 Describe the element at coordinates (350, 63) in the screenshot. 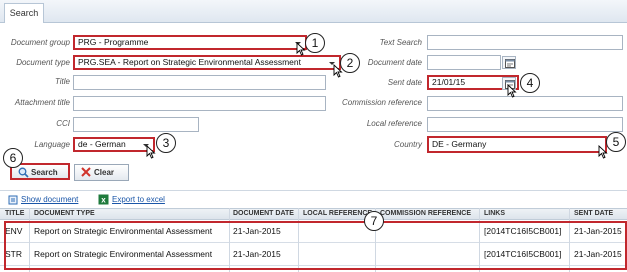

I see `callout-2: 2` at that location.